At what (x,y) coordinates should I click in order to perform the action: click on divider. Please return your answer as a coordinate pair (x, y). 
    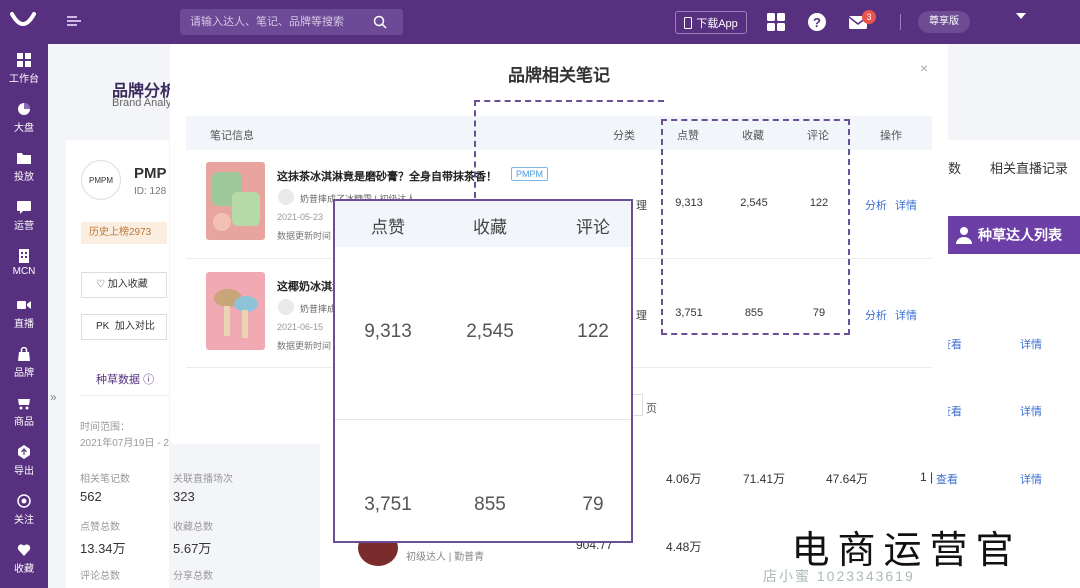
    Looking at the image, I should click on (125, 395).